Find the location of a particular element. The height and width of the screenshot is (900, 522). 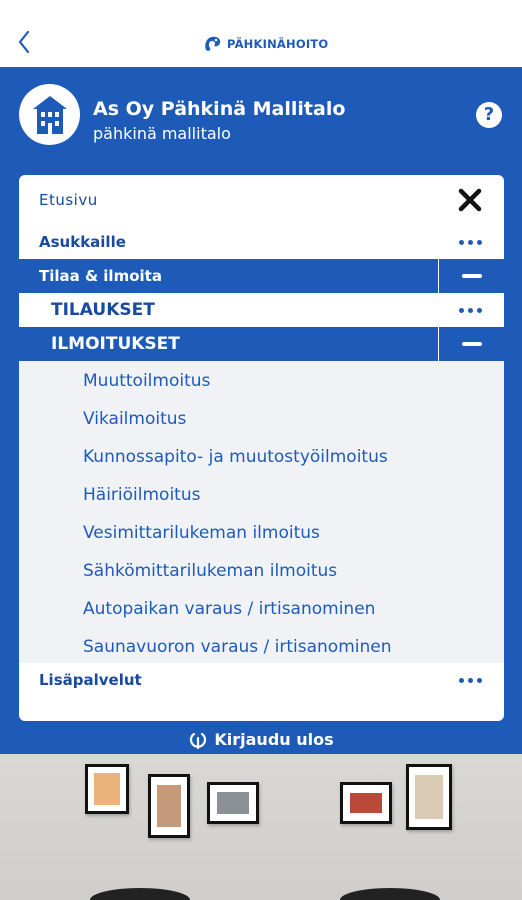

menu-item-etusivu: Etusivu is located at coordinates (261, 200).